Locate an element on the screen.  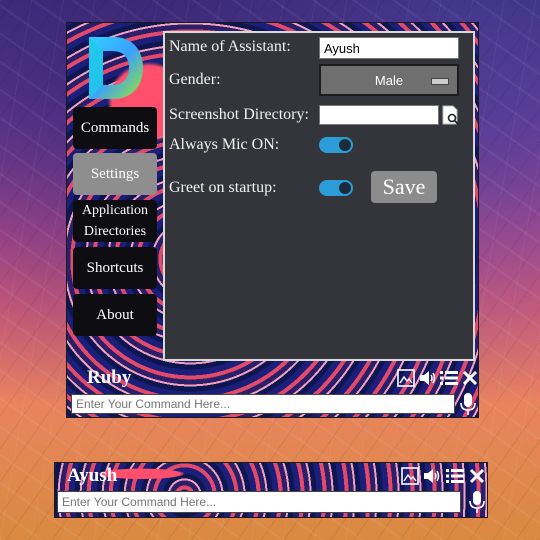
assistant-name-input is located at coordinates (389, 48).